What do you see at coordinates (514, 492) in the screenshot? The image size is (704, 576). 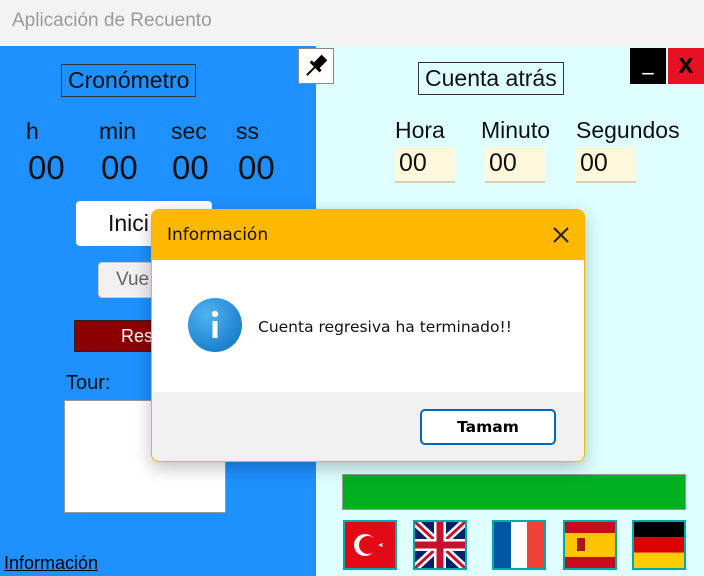 I see `countdown-progress-bar` at bounding box center [514, 492].